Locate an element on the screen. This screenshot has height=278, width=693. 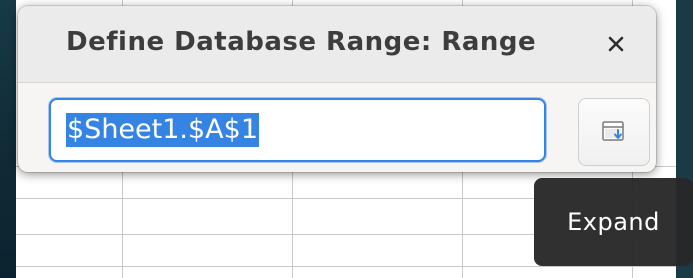
tooltip-text: Expand is located at coordinates (613, 222).